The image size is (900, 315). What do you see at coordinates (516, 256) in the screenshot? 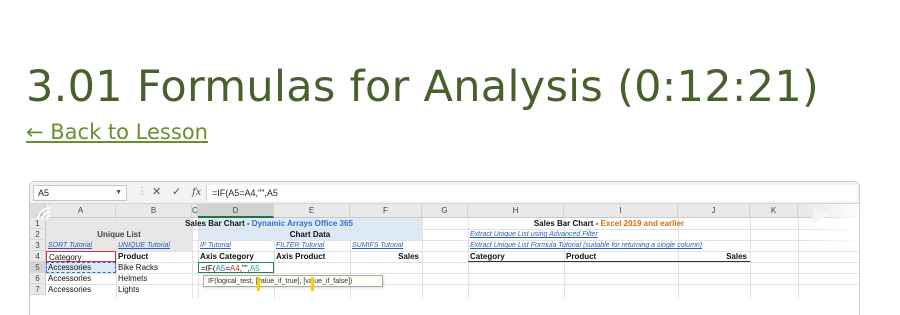
I see `cell-h4: Category` at bounding box center [516, 256].